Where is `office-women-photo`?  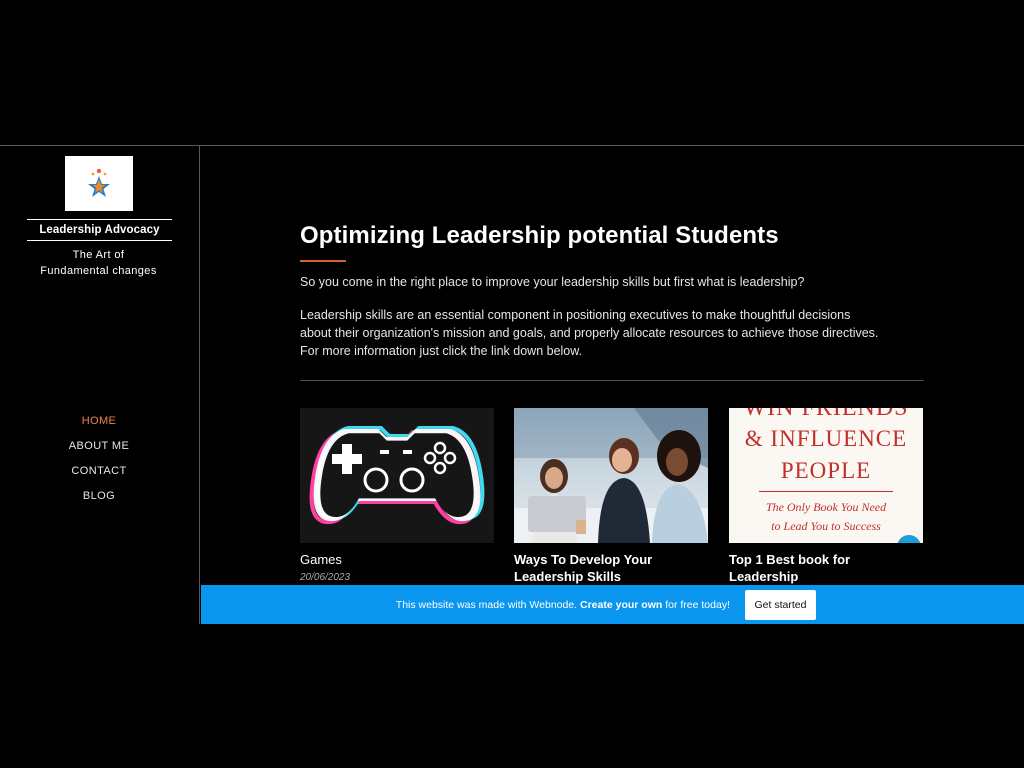
office-women-photo is located at coordinates (611, 475).